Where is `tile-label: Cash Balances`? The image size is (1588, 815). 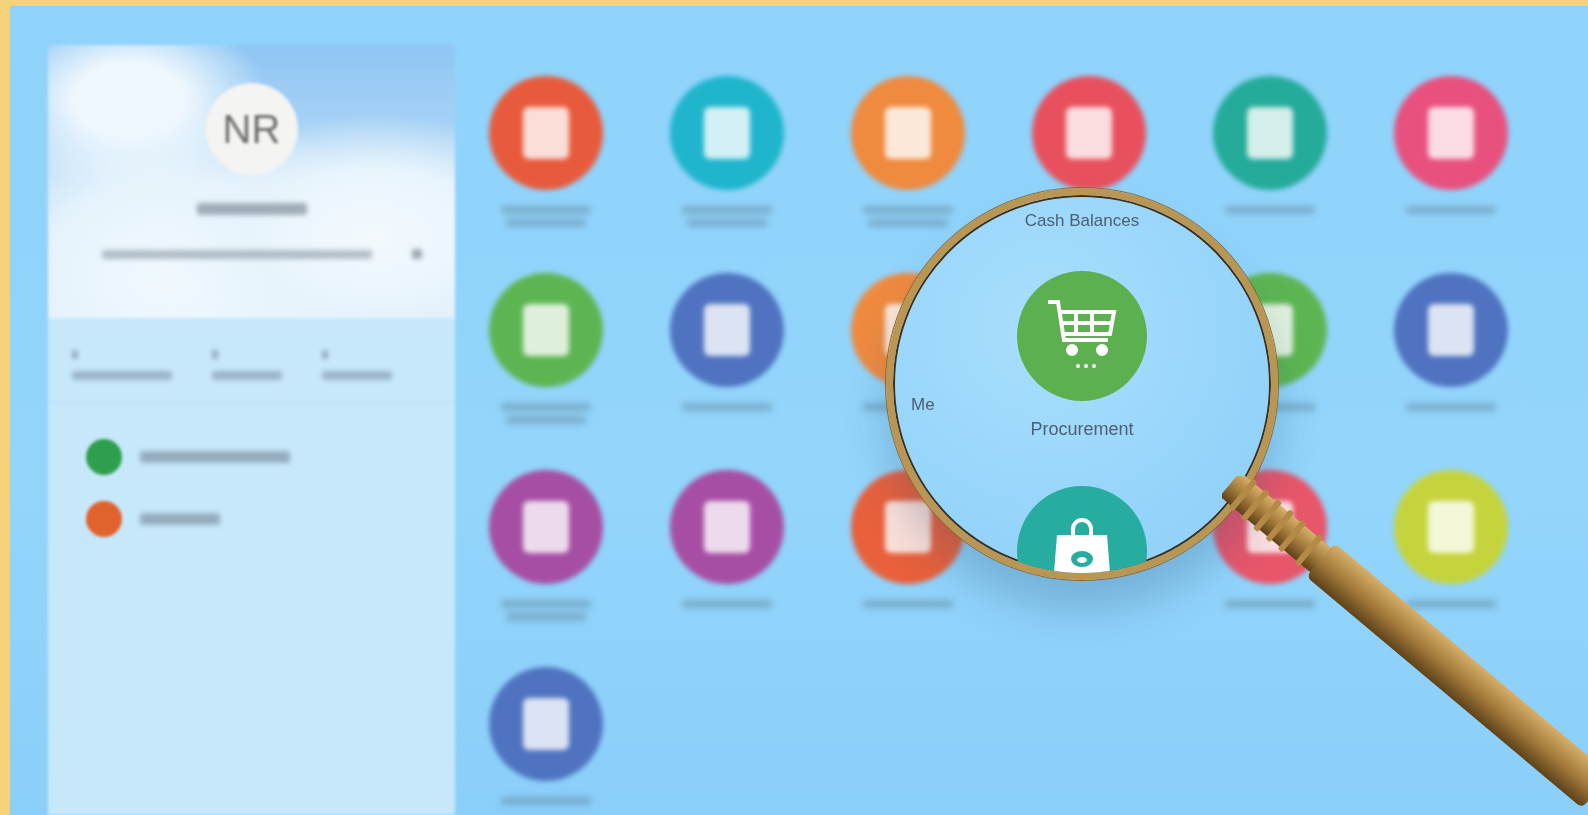 tile-label: Cash Balances is located at coordinates (1082, 221).